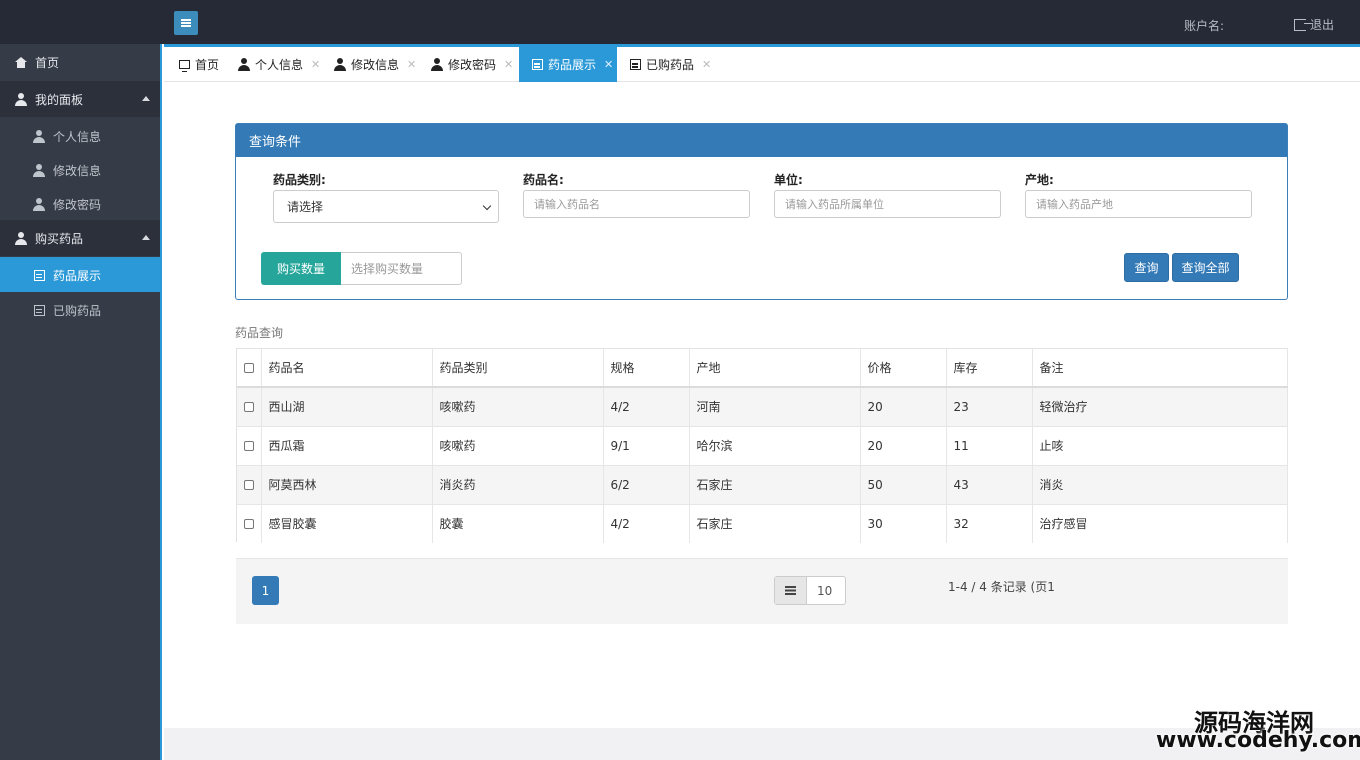 This screenshot has height=760, width=1360. What do you see at coordinates (81, 402) in the screenshot?
I see `sidebar: 首页 我的面板 个人信息 修改信息 修改密码 购买药品 药品展示 已购药品` at bounding box center [81, 402].